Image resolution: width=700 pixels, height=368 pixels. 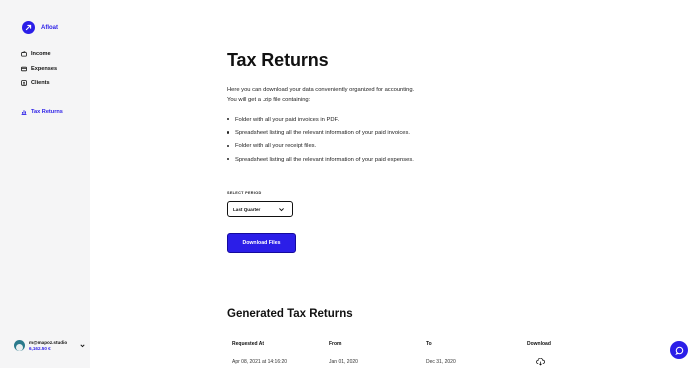 I want to click on sidebar-item-label: Expenses, so click(x=44, y=68).